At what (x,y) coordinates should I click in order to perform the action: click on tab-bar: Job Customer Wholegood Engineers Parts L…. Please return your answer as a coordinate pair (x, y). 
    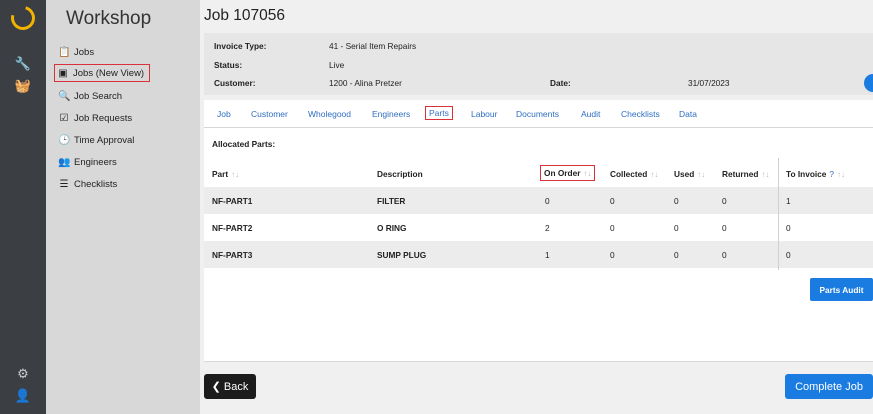
    Looking at the image, I should click on (538, 114).